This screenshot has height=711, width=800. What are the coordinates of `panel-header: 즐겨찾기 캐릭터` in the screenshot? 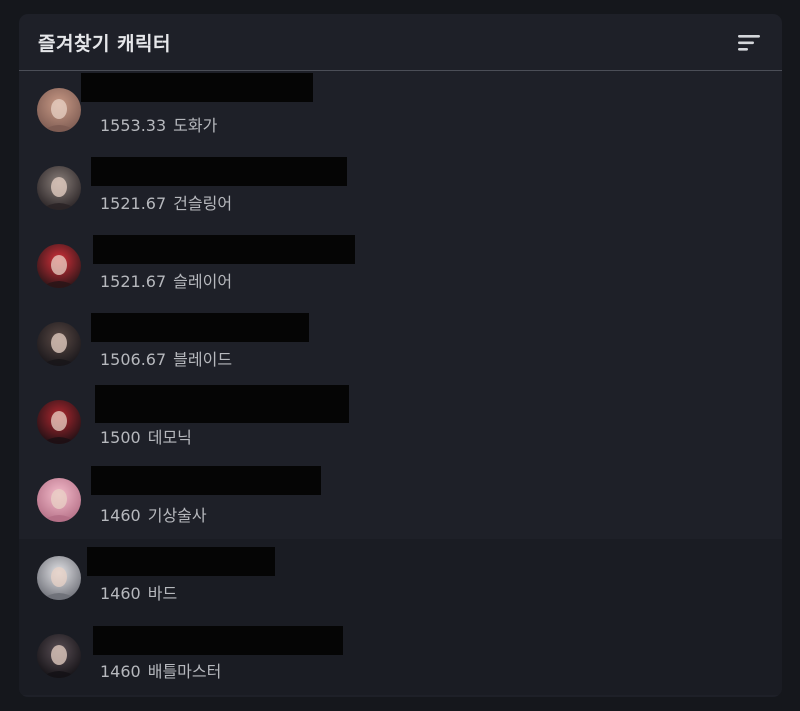 It's located at (400, 42).